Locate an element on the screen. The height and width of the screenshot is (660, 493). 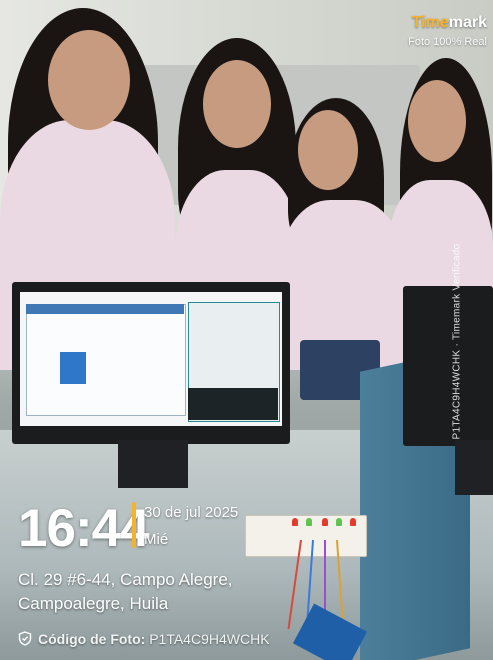
monitor-right-stand is located at coordinates (474, 467).